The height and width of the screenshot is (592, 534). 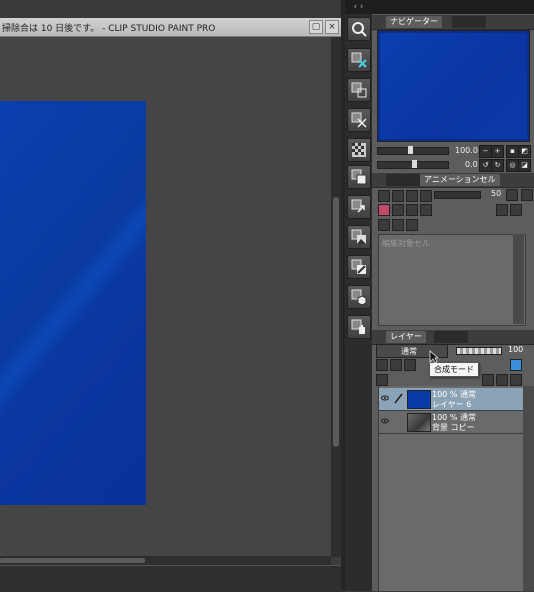 I want to click on cel-frame-icon, so click(x=426, y=210).